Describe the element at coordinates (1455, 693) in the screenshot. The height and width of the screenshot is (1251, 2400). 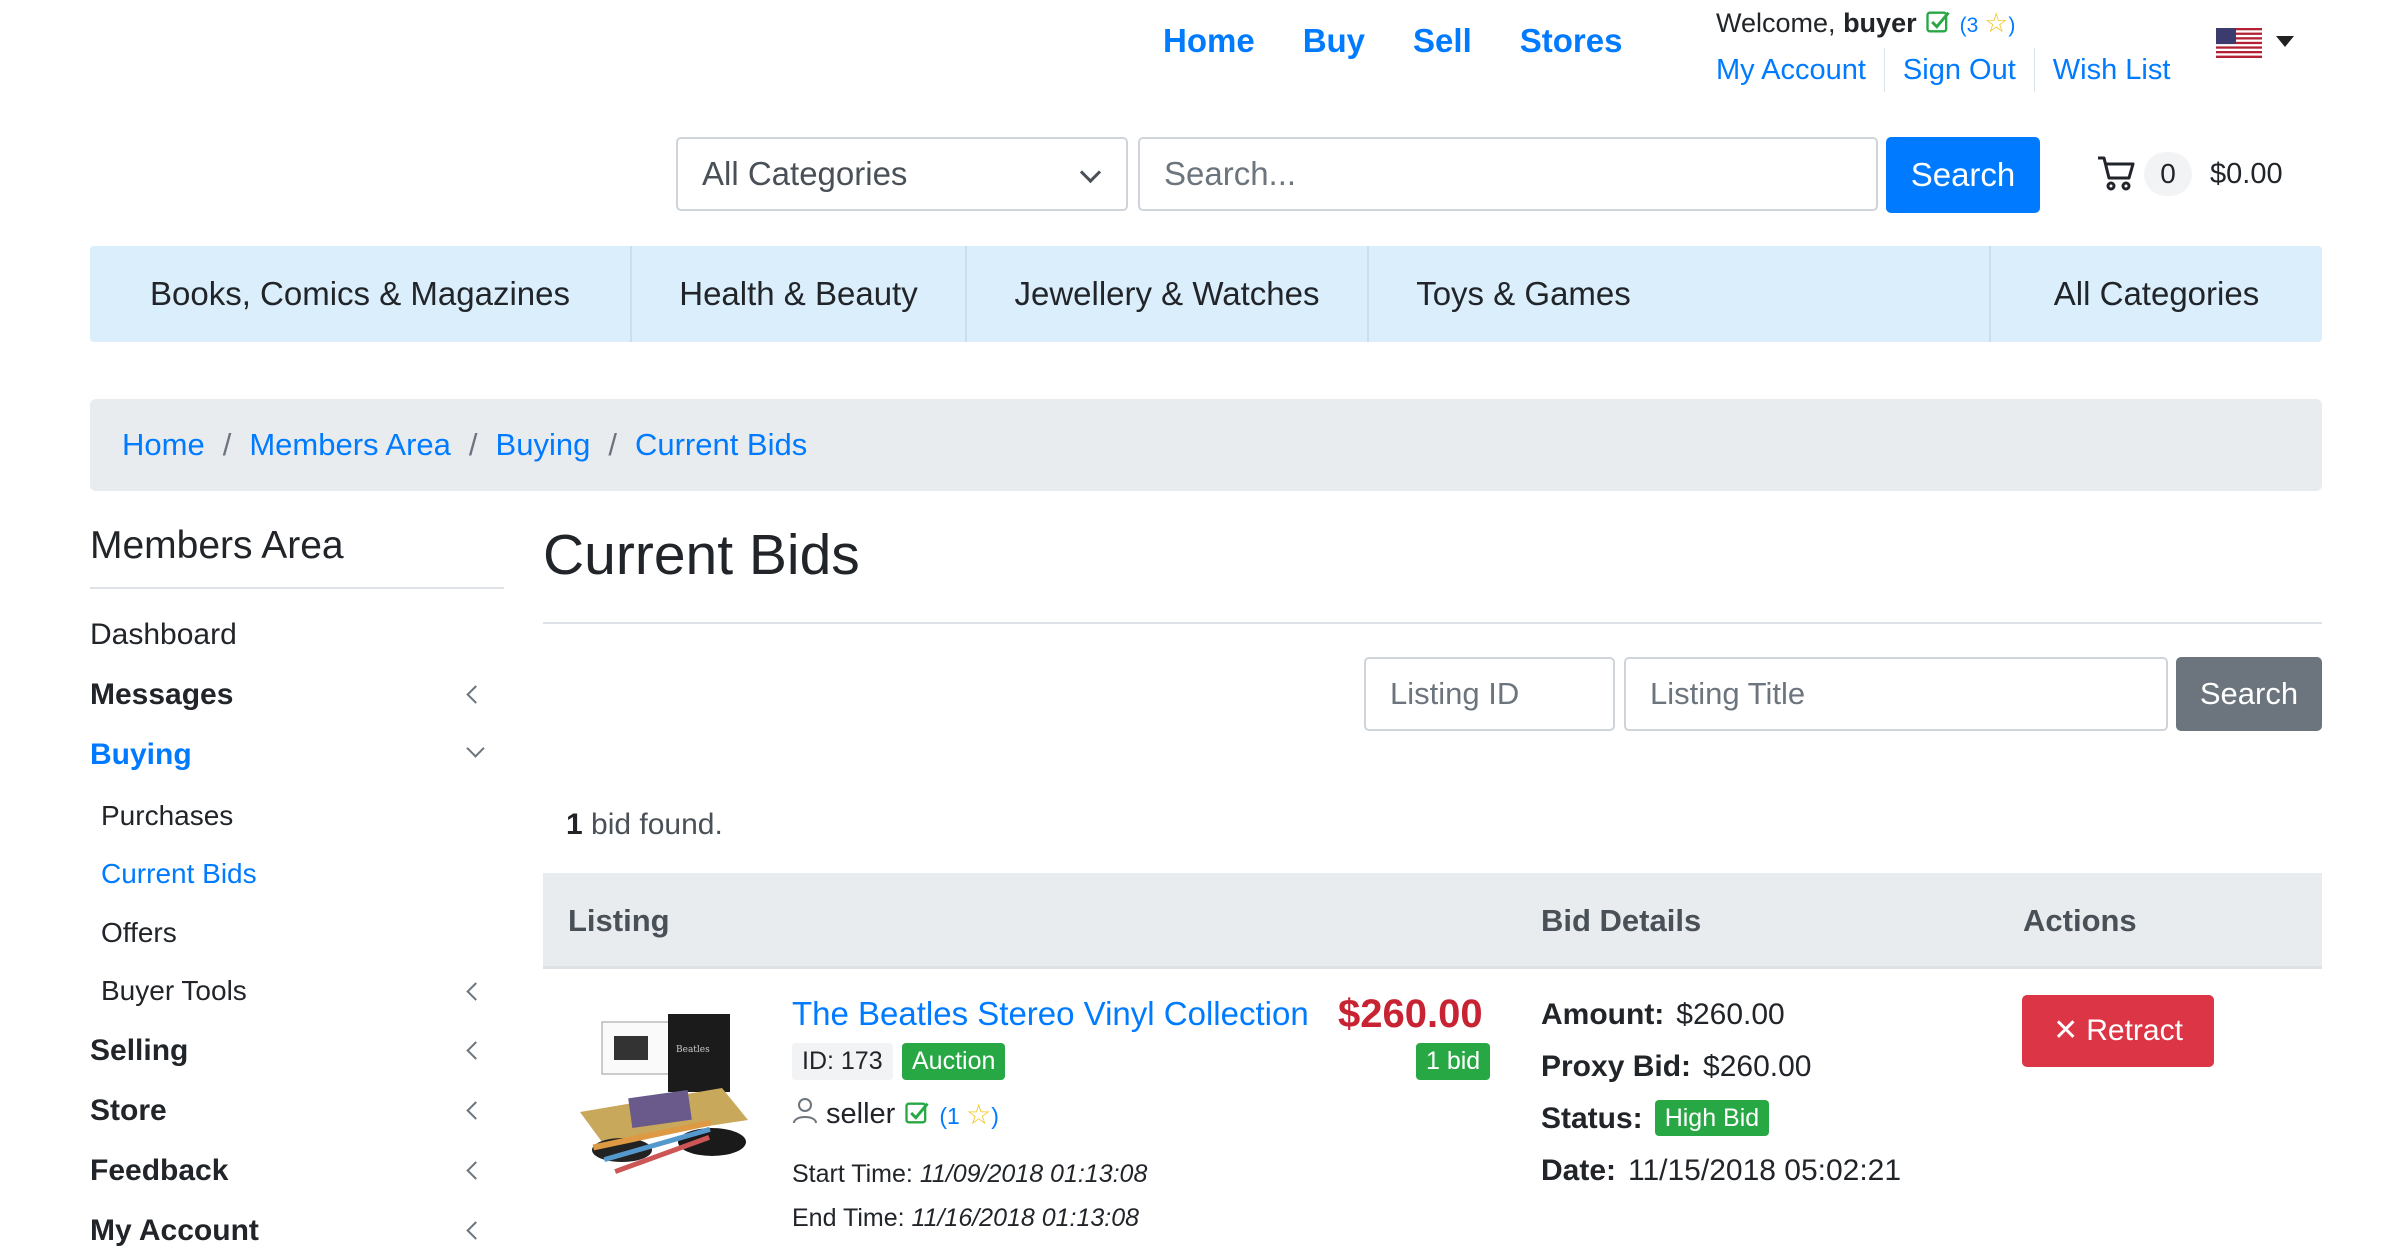
I see `listing-id-placeholder: Listing ID` at that location.